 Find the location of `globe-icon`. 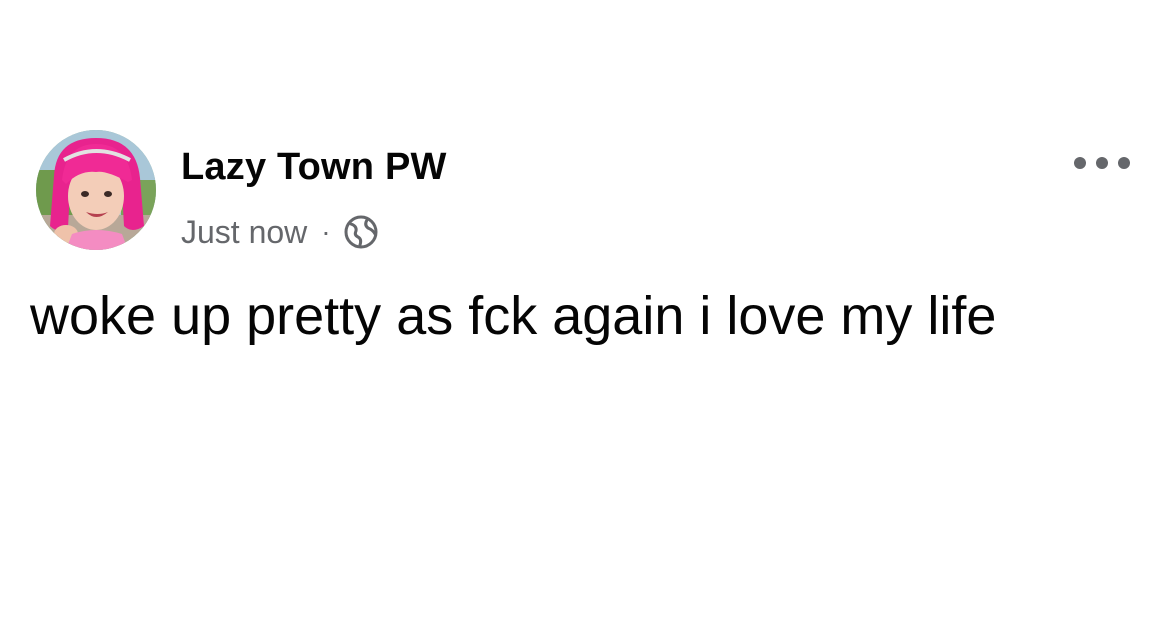

globe-icon is located at coordinates (361, 232).